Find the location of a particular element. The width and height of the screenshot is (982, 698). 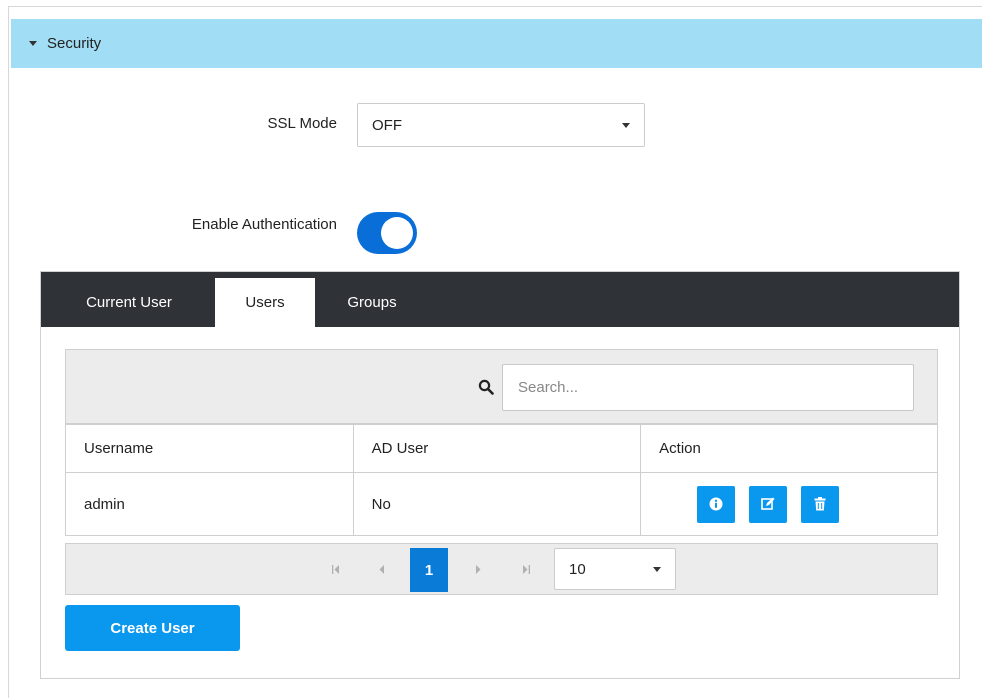

column-header-action: Action is located at coordinates (789, 448).